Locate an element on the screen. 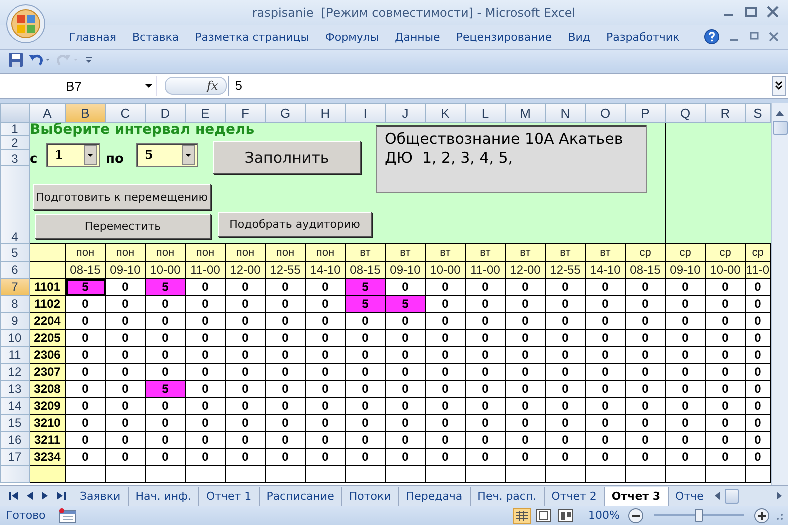 The width and height of the screenshot is (788, 525). insert-function-button: fx is located at coordinates (212, 86).